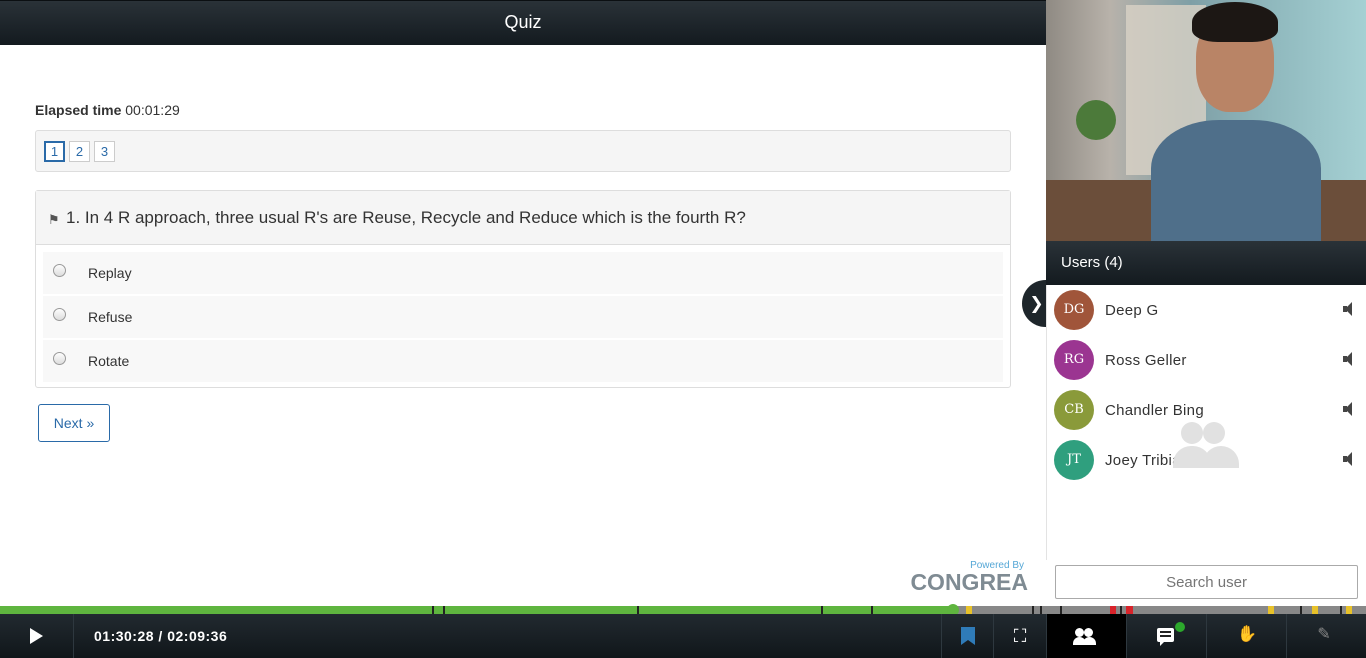 This screenshot has height=658, width=1366. I want to click on page-title: Quiz, so click(523, 22).